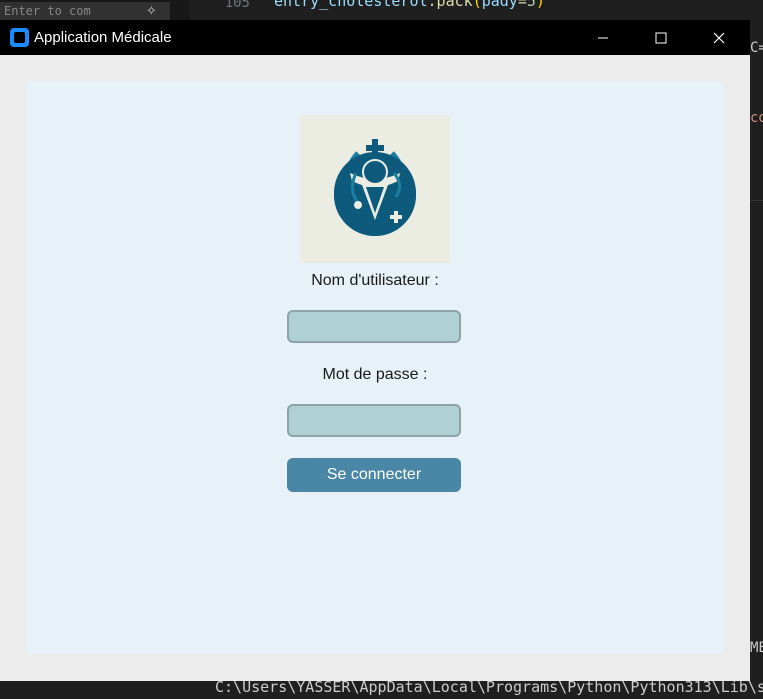 The width and height of the screenshot is (763, 699). What do you see at coordinates (531, 5) in the screenshot?
I see `code-value: 5` at bounding box center [531, 5].